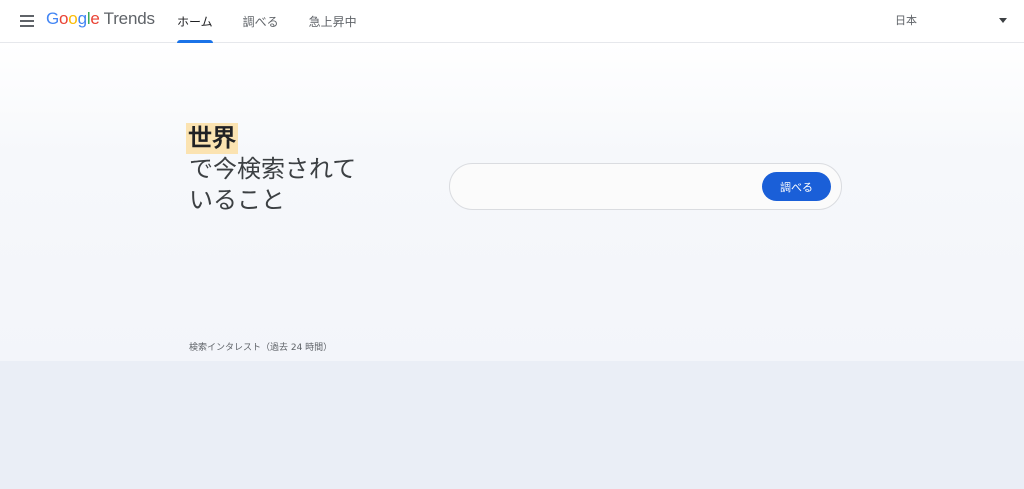  I want to click on headline-line-3: いること, so click(237, 200).